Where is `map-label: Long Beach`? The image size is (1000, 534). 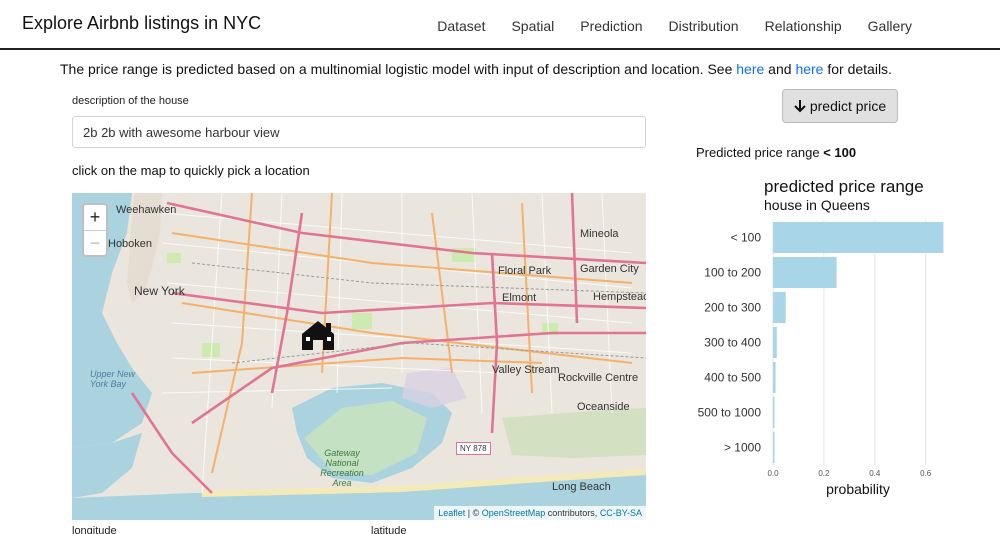 map-label: Long Beach is located at coordinates (581, 487).